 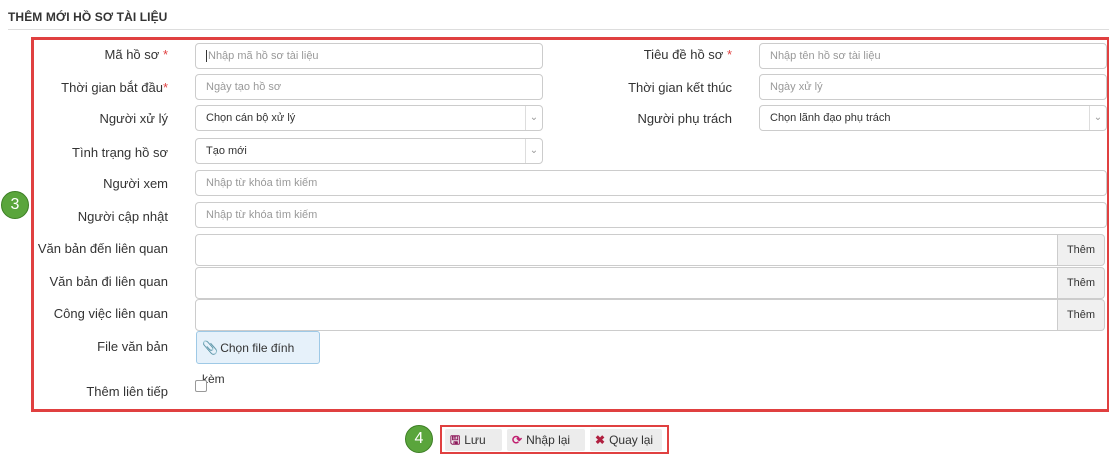 I want to click on van-ban-di-label: Văn bản đi liên quan, so click(x=108, y=281).